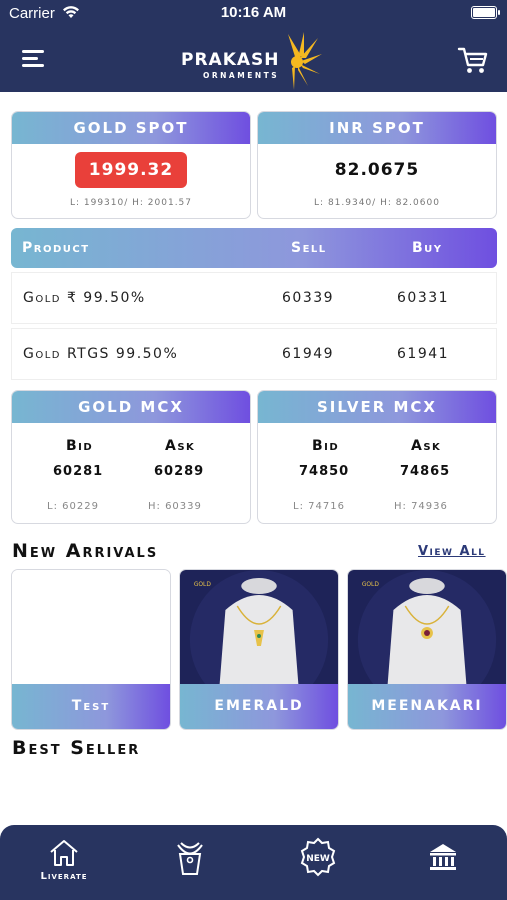 Image resolution: width=507 pixels, height=900 pixels. I want to click on product-image-placeholder, so click(91, 628).